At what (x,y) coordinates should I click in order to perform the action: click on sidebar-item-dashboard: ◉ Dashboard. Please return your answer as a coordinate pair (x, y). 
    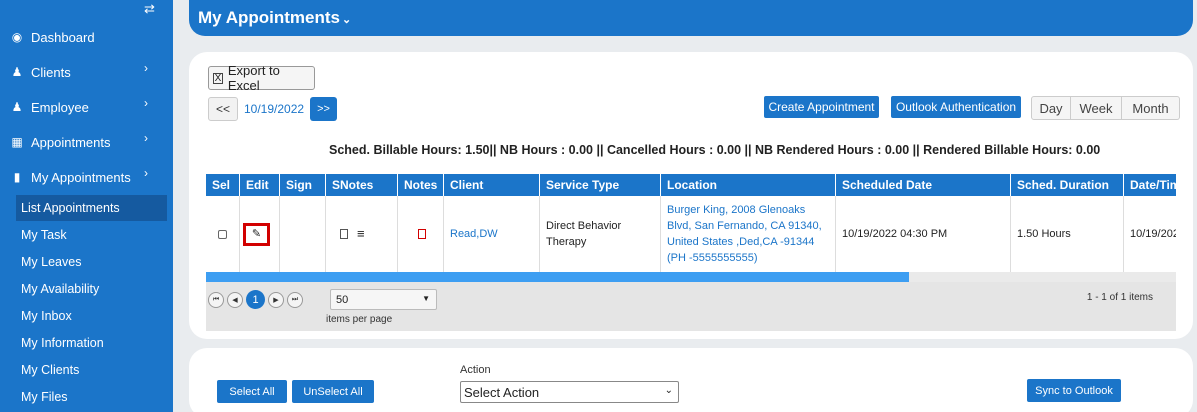
    Looking at the image, I should click on (86, 37).